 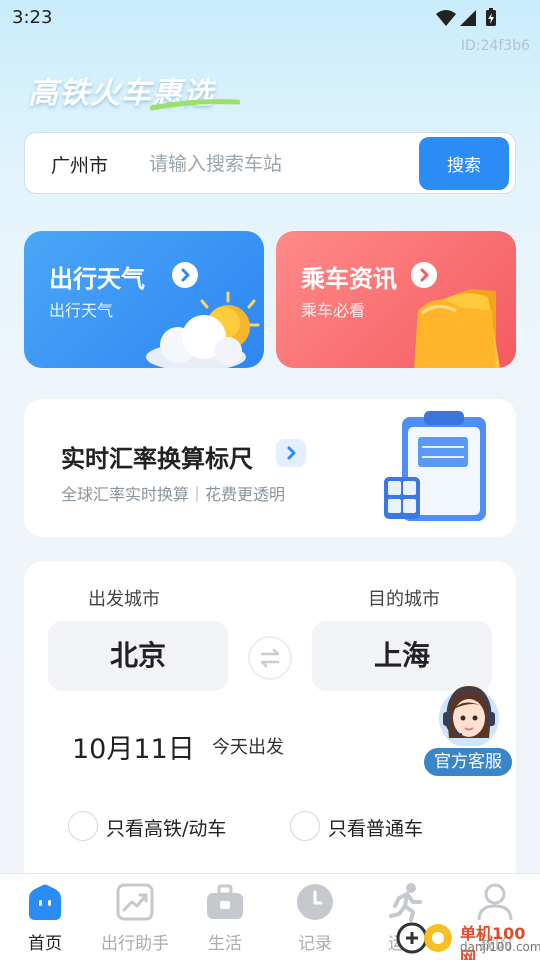 I want to click on tab-life: 生活, so click(x=225, y=917).